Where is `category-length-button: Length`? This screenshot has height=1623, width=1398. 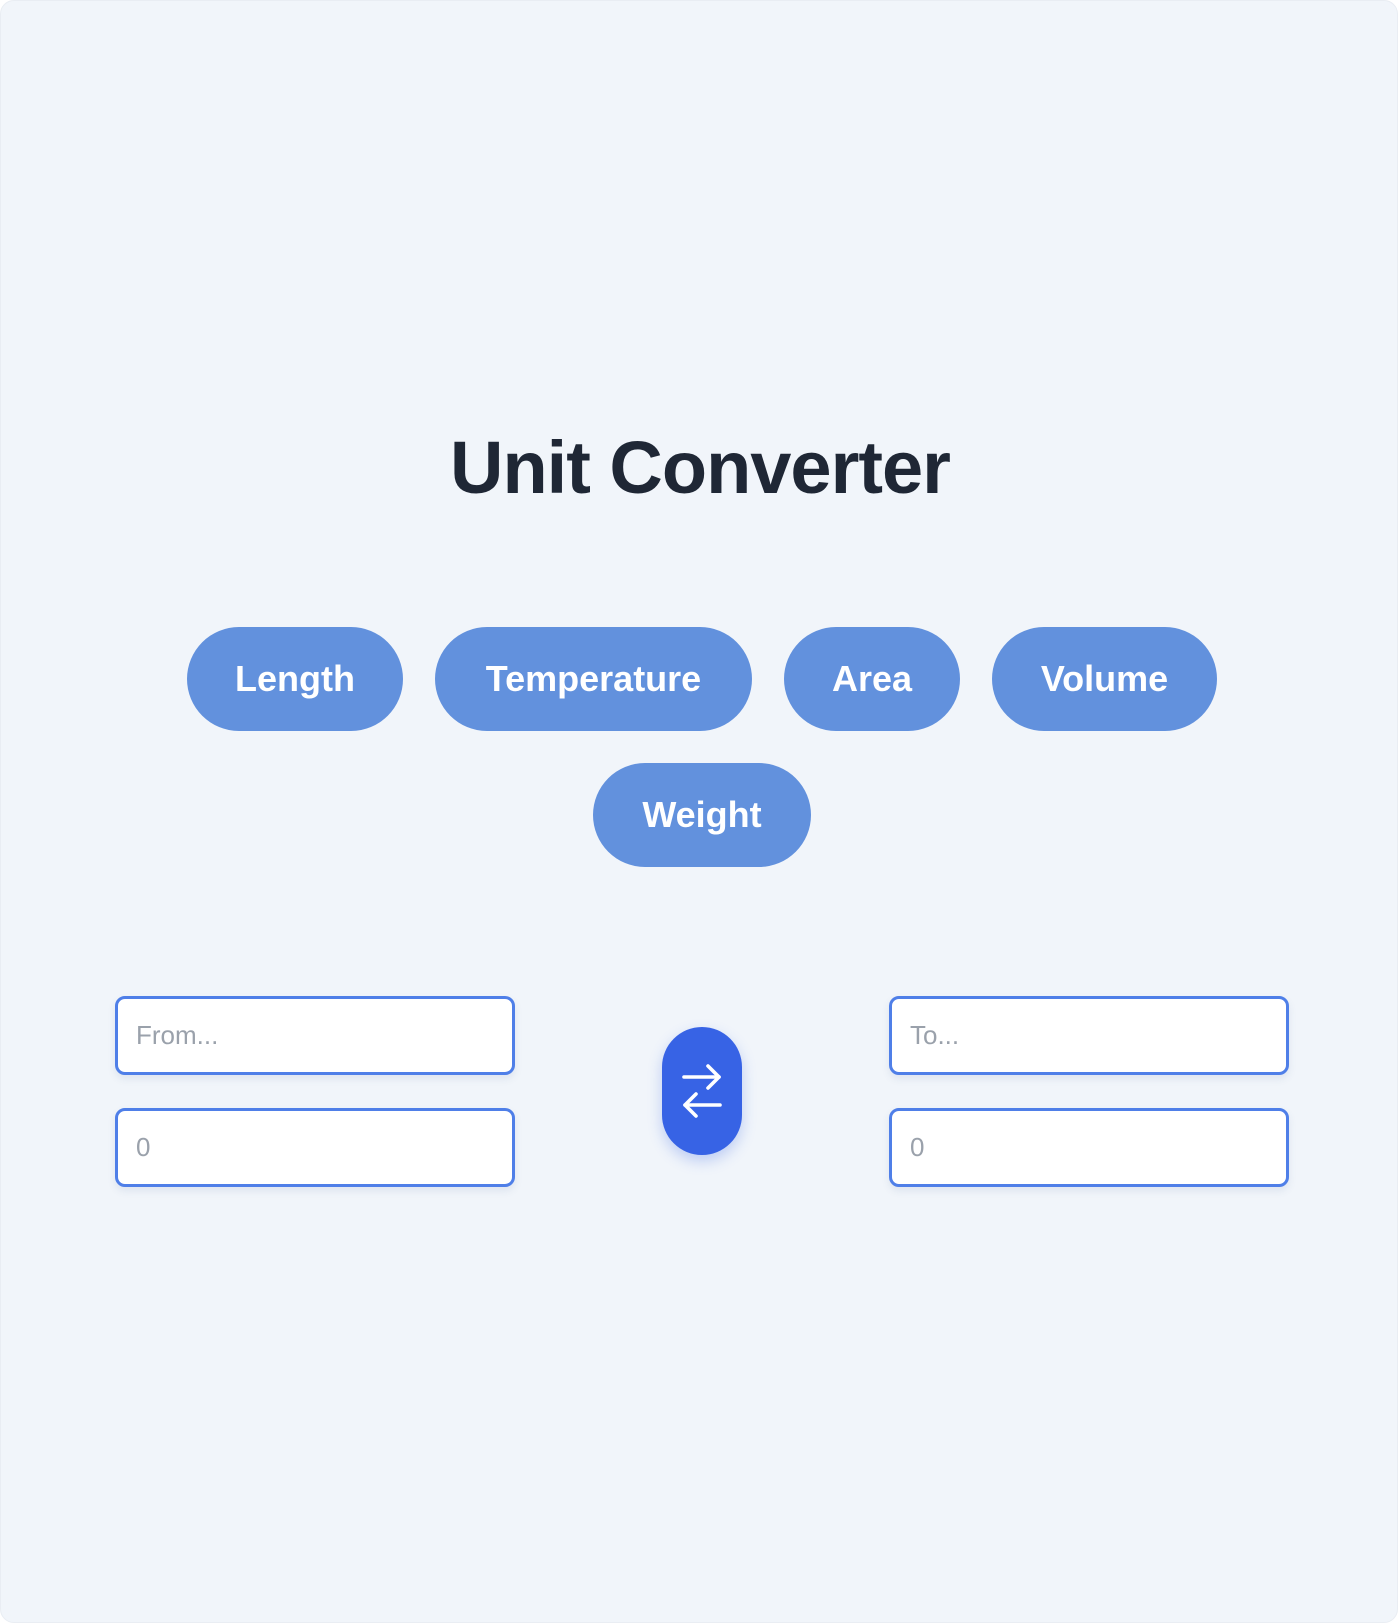
category-length-button: Length is located at coordinates (295, 679).